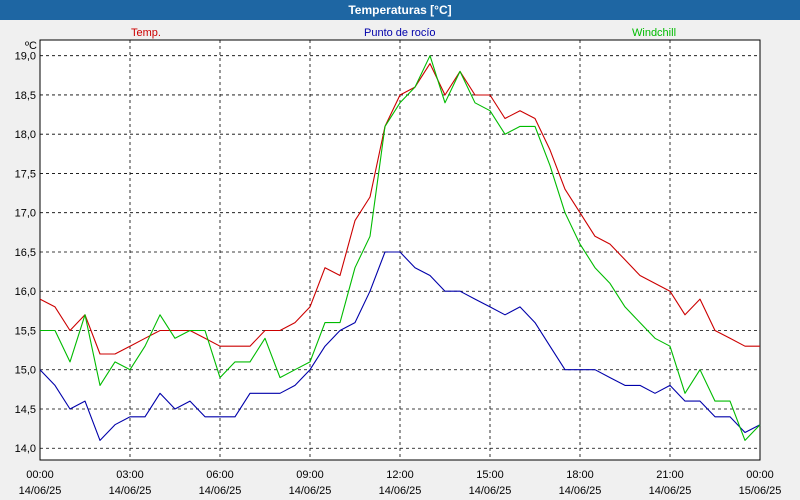 This screenshot has width=800, height=500. What do you see at coordinates (580, 475) in the screenshot?
I see `x-tick-time: 18:00` at bounding box center [580, 475].